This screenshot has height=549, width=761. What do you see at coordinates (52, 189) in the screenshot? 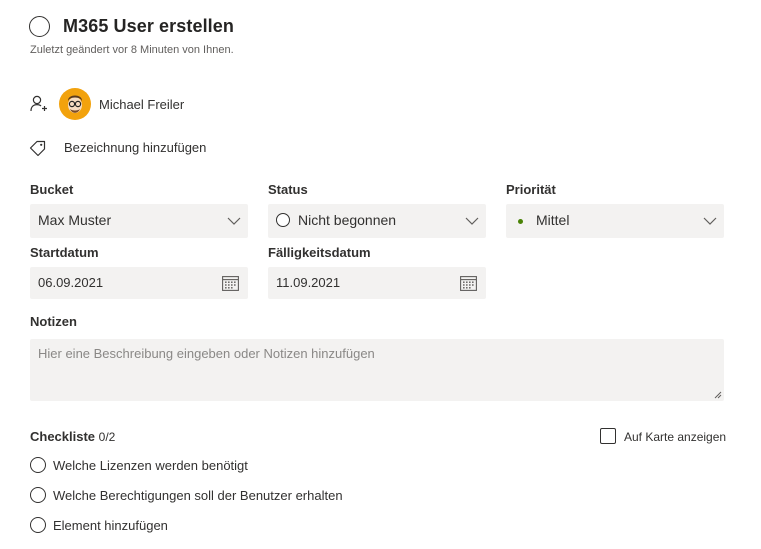
I see `bucket-label: Bucket` at bounding box center [52, 189].